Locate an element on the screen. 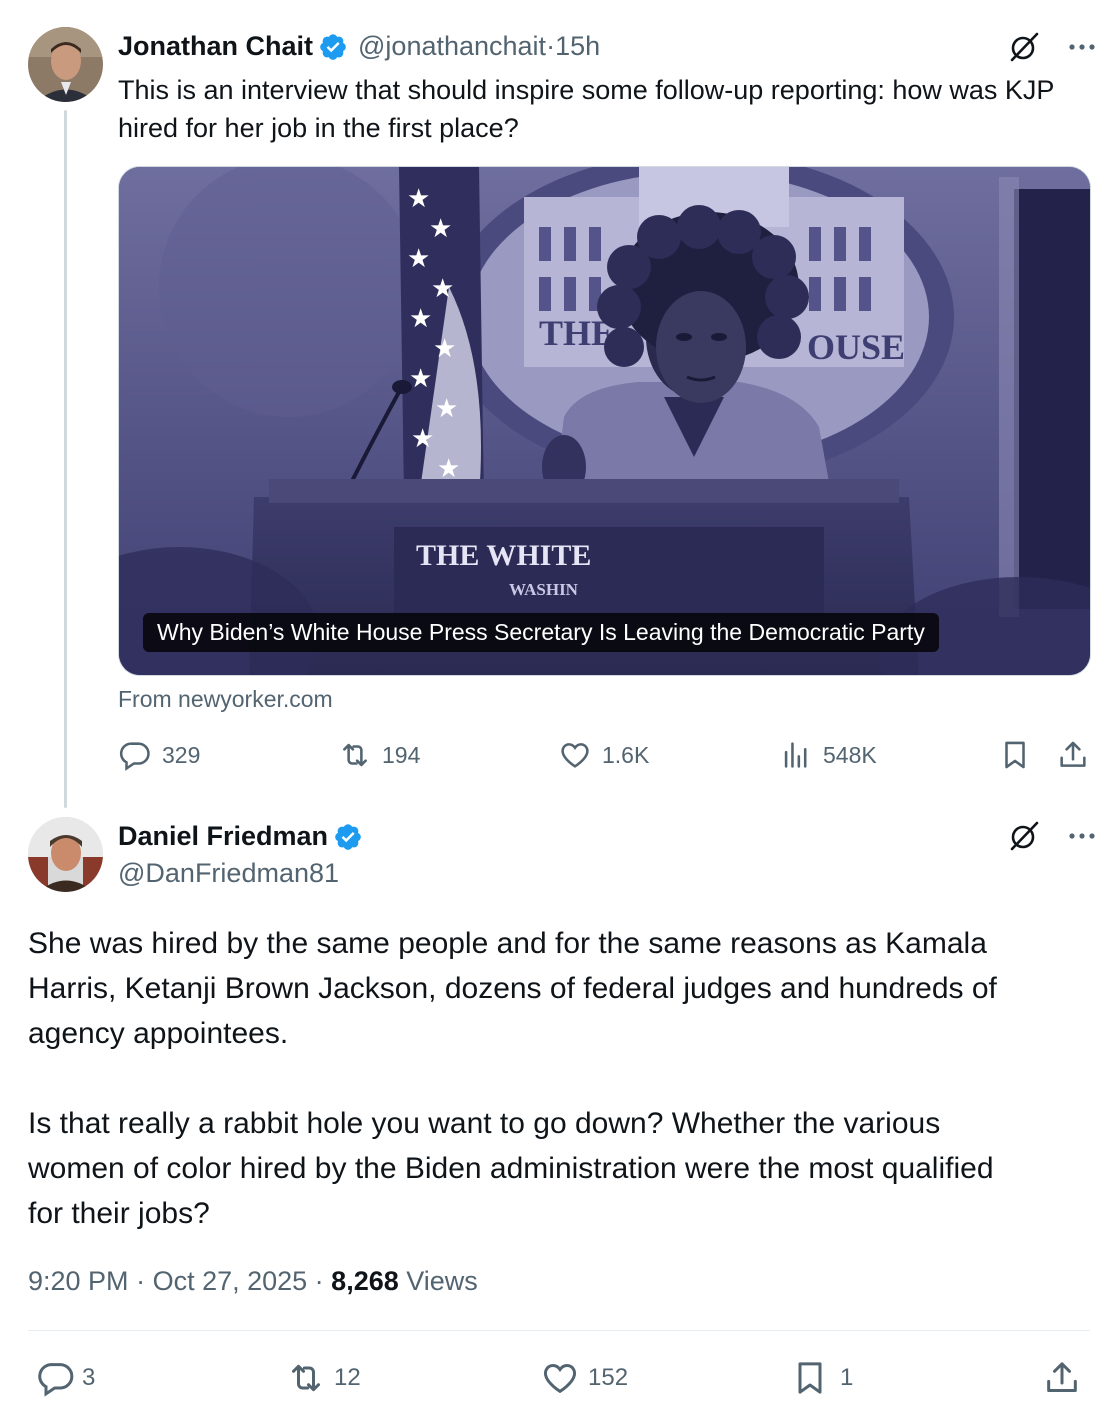 The width and height of the screenshot is (1119, 1415). views-icon is located at coordinates (795, 755).